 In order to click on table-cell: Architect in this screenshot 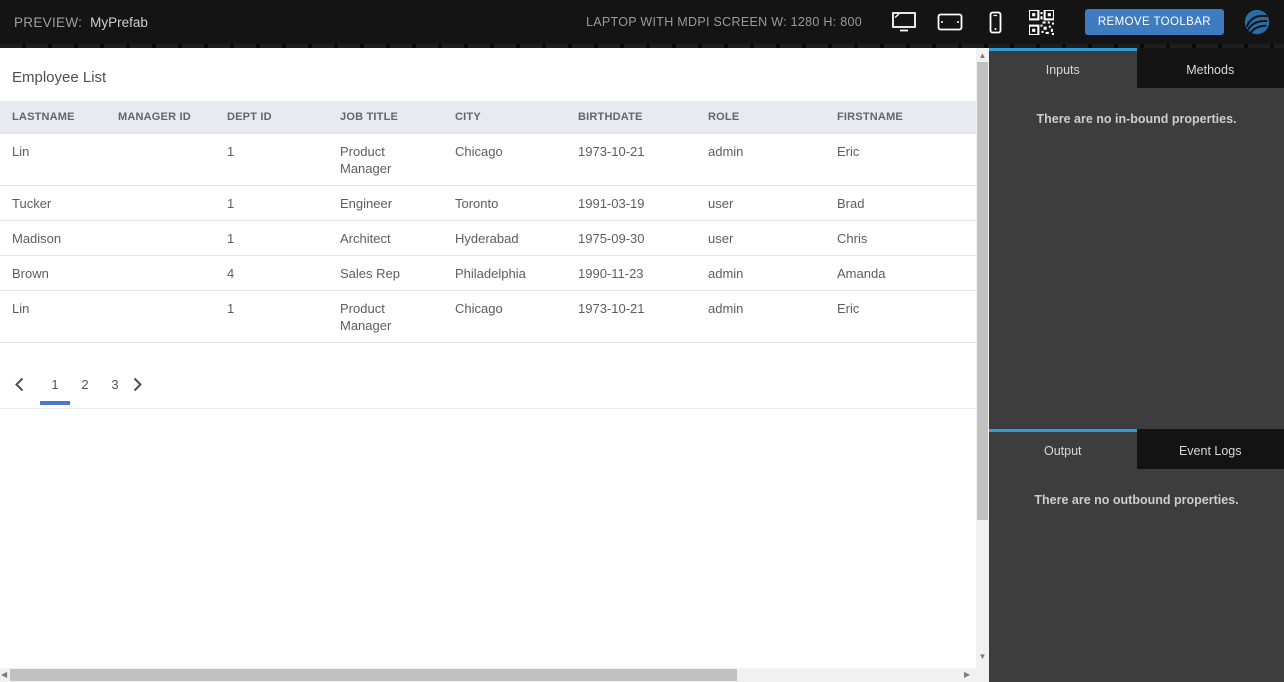, I will do `click(385, 238)`.